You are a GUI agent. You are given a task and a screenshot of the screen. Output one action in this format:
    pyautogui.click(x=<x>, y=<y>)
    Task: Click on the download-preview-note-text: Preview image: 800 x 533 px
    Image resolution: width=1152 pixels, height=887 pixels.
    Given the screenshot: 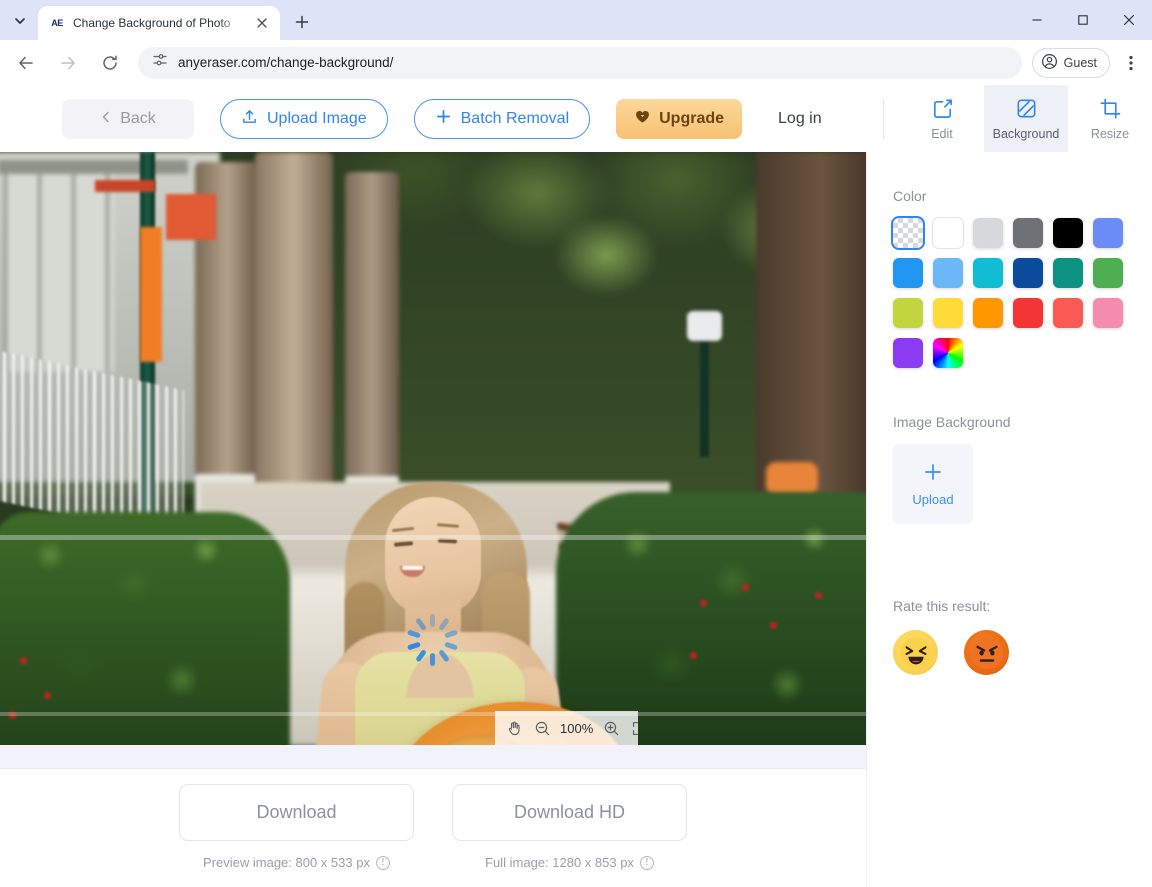 What is the action you would take?
    pyautogui.click(x=286, y=862)
    